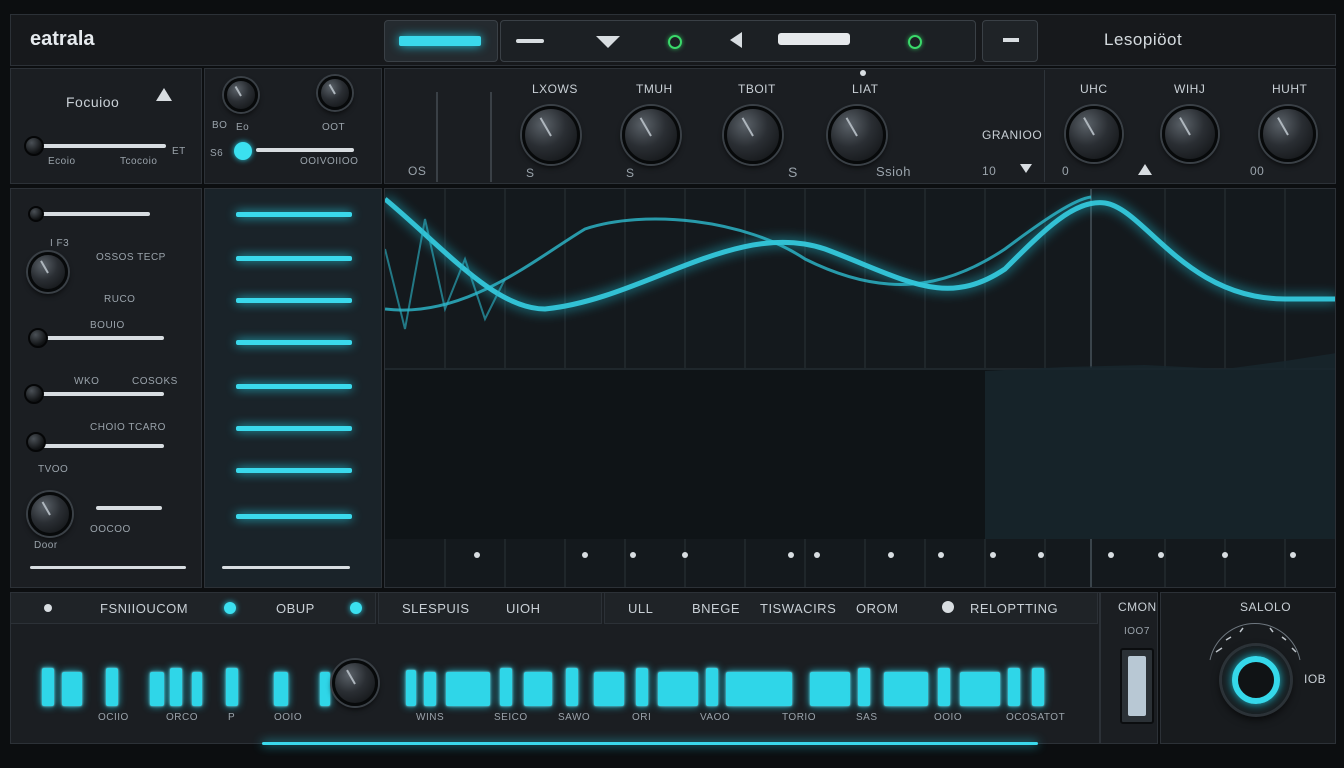  What do you see at coordinates (286, 567) in the screenshot?
I see `level-footer-line` at bounding box center [286, 567].